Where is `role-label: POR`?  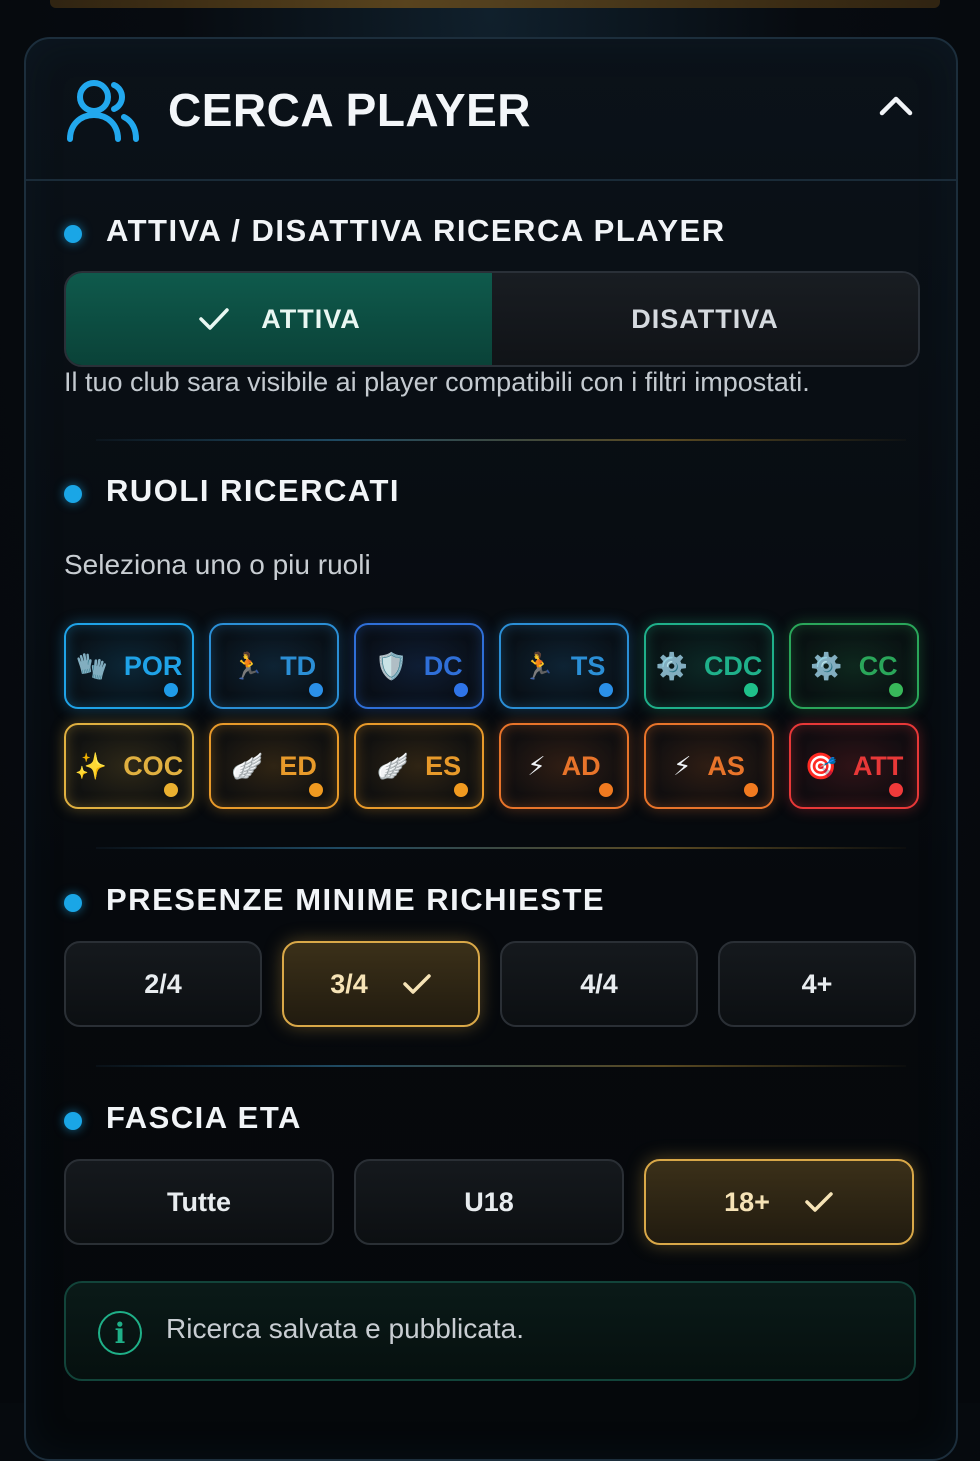 role-label: POR is located at coordinates (153, 665).